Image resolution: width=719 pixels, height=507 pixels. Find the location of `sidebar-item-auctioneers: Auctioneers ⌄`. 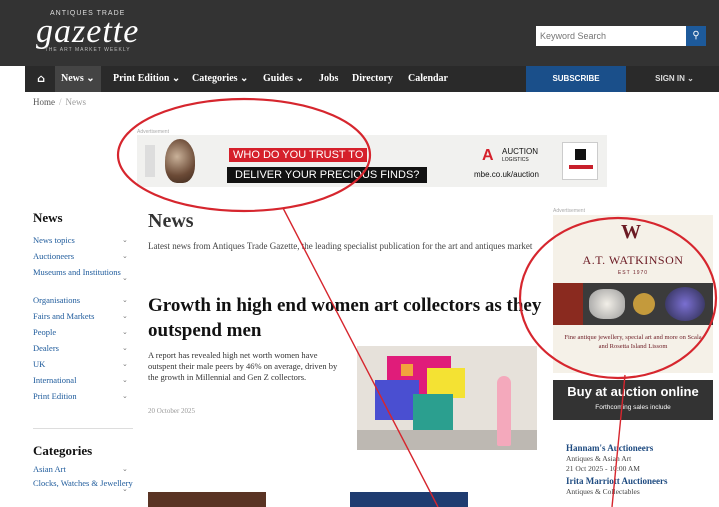

sidebar-item-auctioneers: Auctioneers ⌄ is located at coordinates (83, 259).